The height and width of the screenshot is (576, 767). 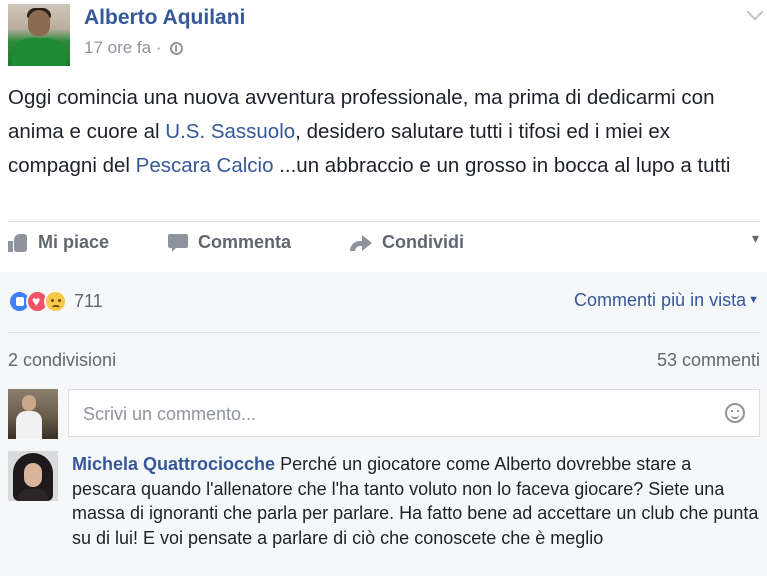 I want to click on reactions-summary: 711, so click(x=55, y=301).